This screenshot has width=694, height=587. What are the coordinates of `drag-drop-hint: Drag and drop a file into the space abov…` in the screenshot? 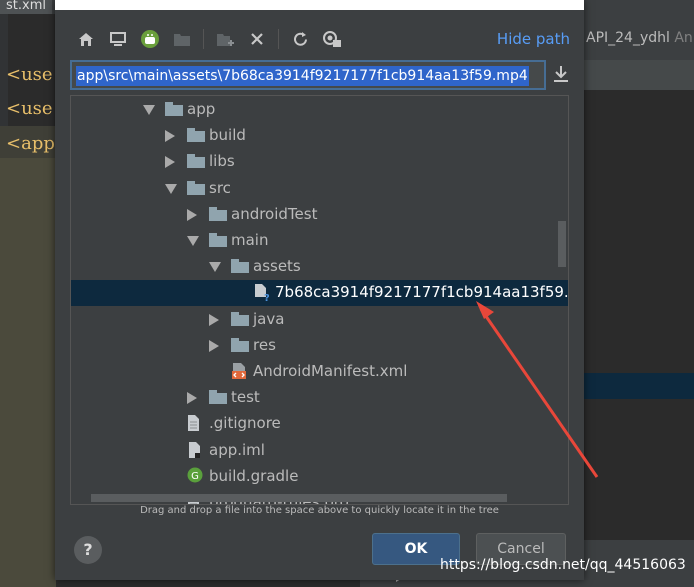 It's located at (319, 510).